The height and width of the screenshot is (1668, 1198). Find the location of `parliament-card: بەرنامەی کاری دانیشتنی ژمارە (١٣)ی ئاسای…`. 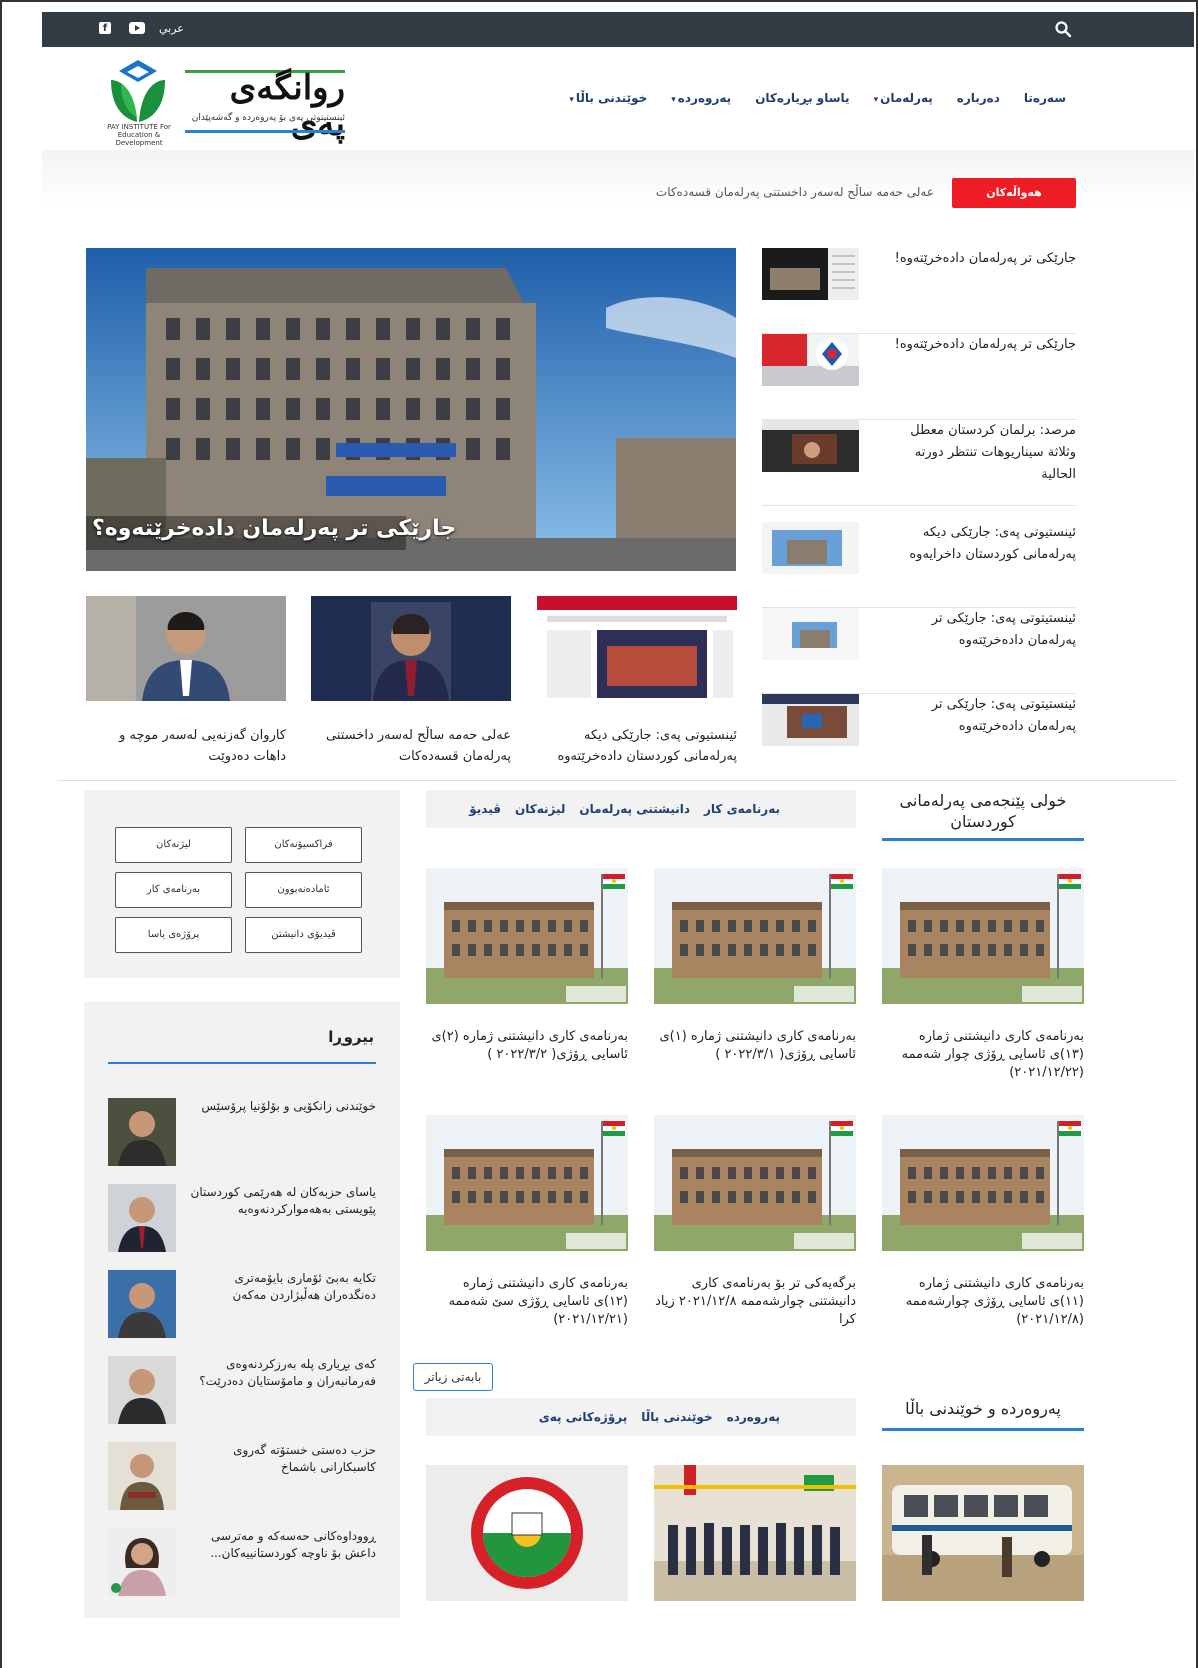

parliament-card: بەرنامەی کاری دانیشتنی ژمارە (١٣)ی ئاسای… is located at coordinates (983, 975).